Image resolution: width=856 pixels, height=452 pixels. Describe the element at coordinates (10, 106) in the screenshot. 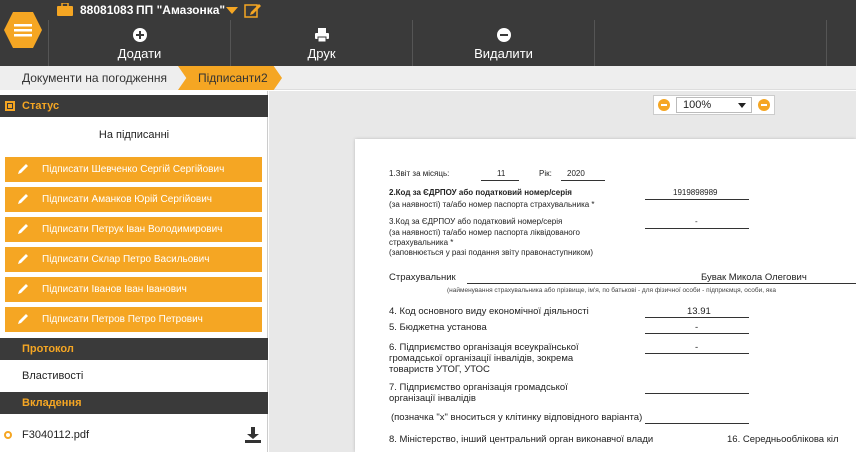

I see `status-icon` at that location.